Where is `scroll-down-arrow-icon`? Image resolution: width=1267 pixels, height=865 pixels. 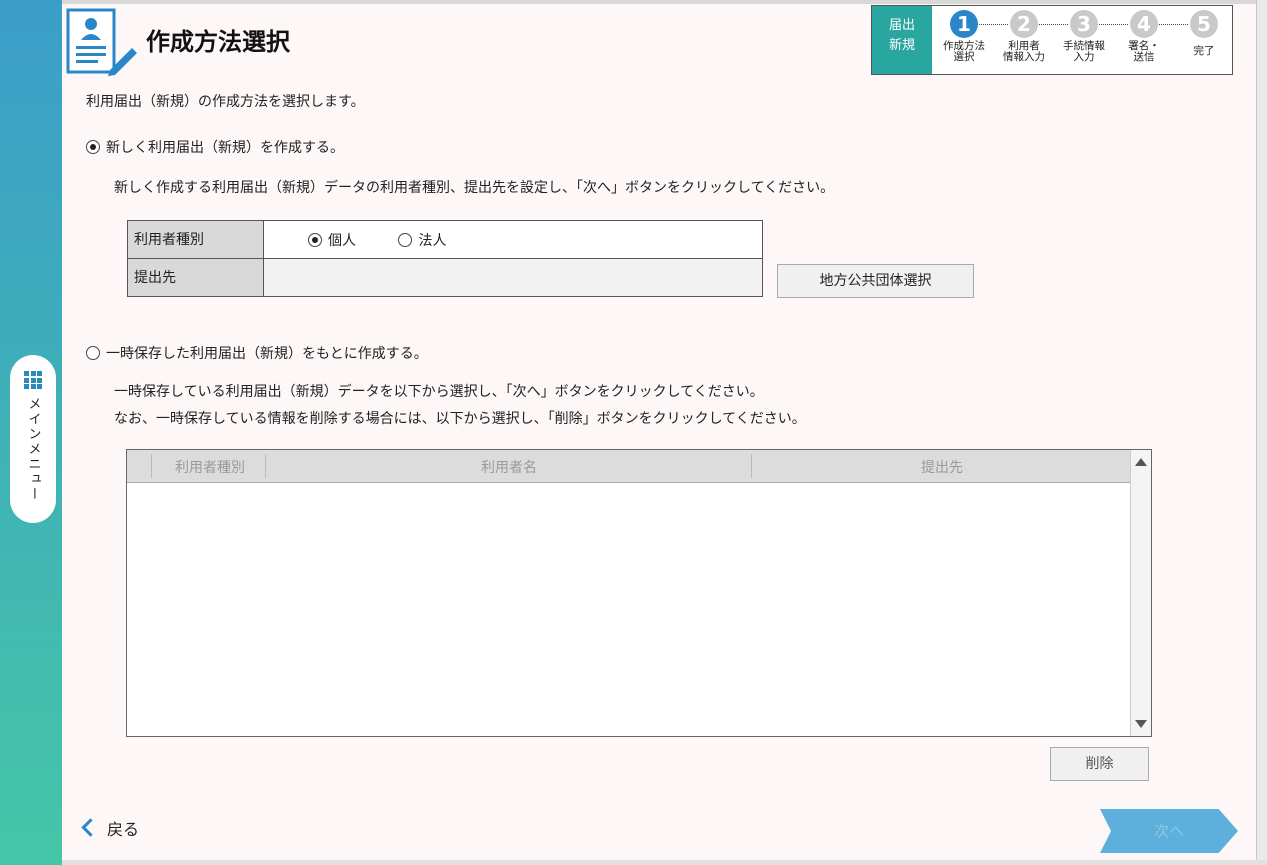 scroll-down-arrow-icon is located at coordinates (1141, 724).